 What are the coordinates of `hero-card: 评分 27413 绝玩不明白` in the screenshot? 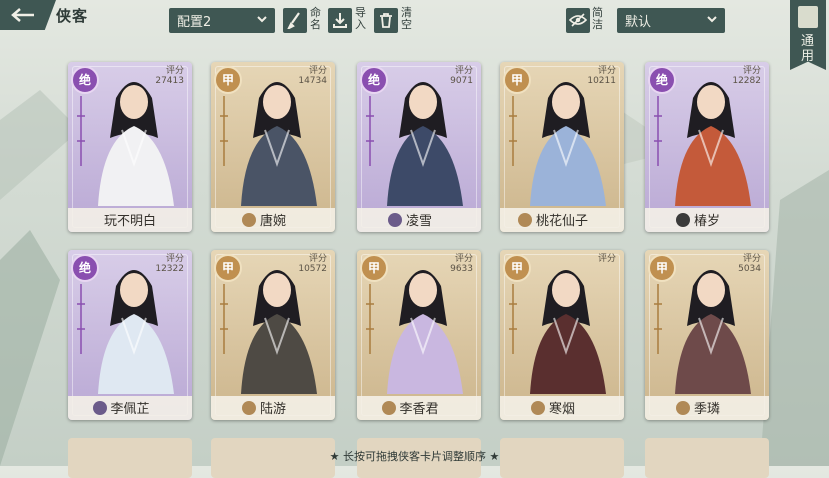 It's located at (130, 147).